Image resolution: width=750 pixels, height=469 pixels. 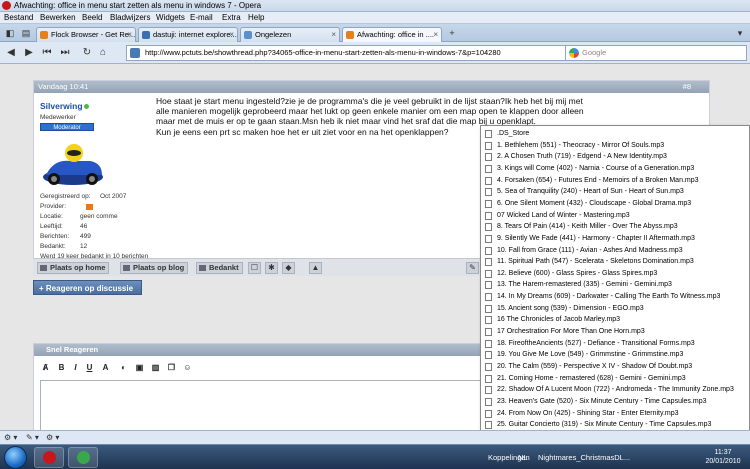 What do you see at coordinates (73, 268) in the screenshot?
I see `post-to-home-button: Plaats op home` at bounding box center [73, 268].